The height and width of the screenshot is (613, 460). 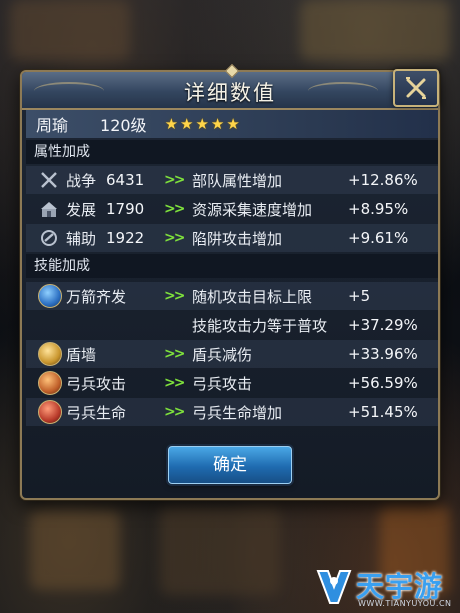 What do you see at coordinates (230, 93) in the screenshot?
I see `dialog-title: 详细数值` at bounding box center [230, 93].